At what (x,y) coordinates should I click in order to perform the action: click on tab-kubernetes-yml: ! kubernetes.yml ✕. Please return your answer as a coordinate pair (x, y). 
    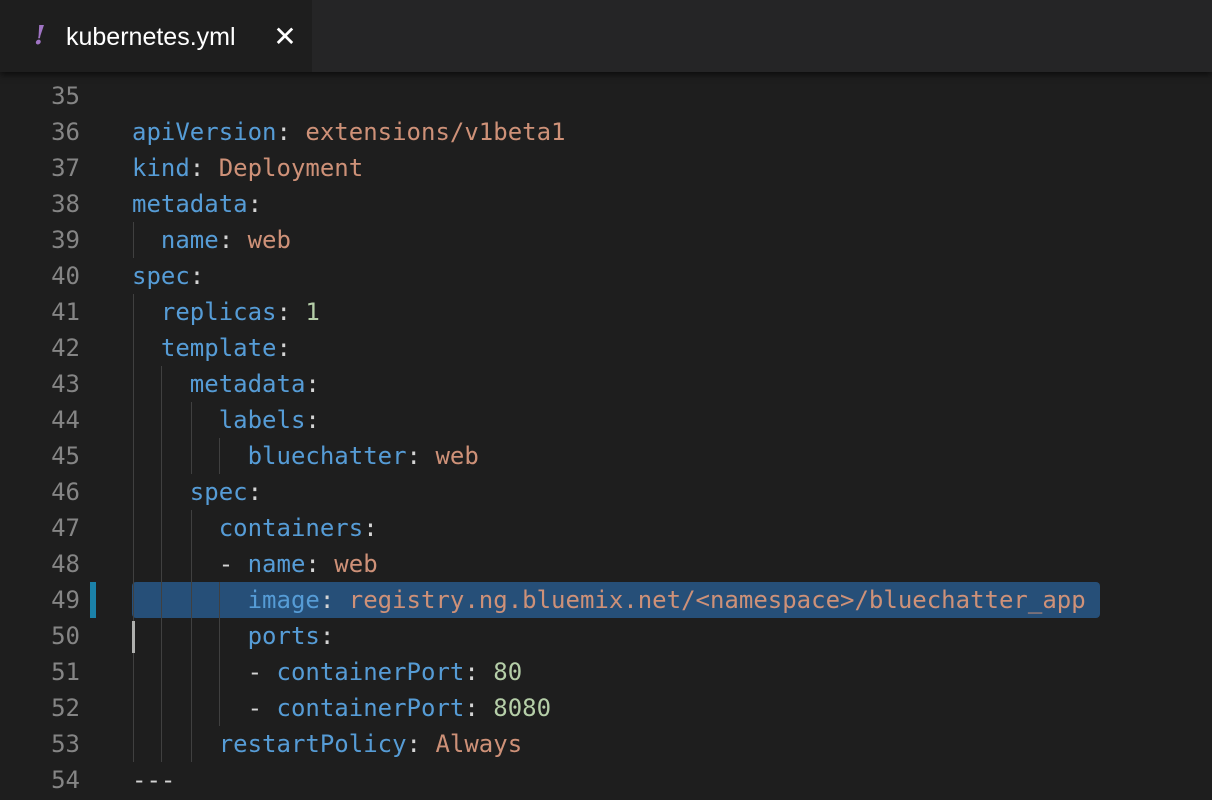
    Looking at the image, I should click on (156, 36).